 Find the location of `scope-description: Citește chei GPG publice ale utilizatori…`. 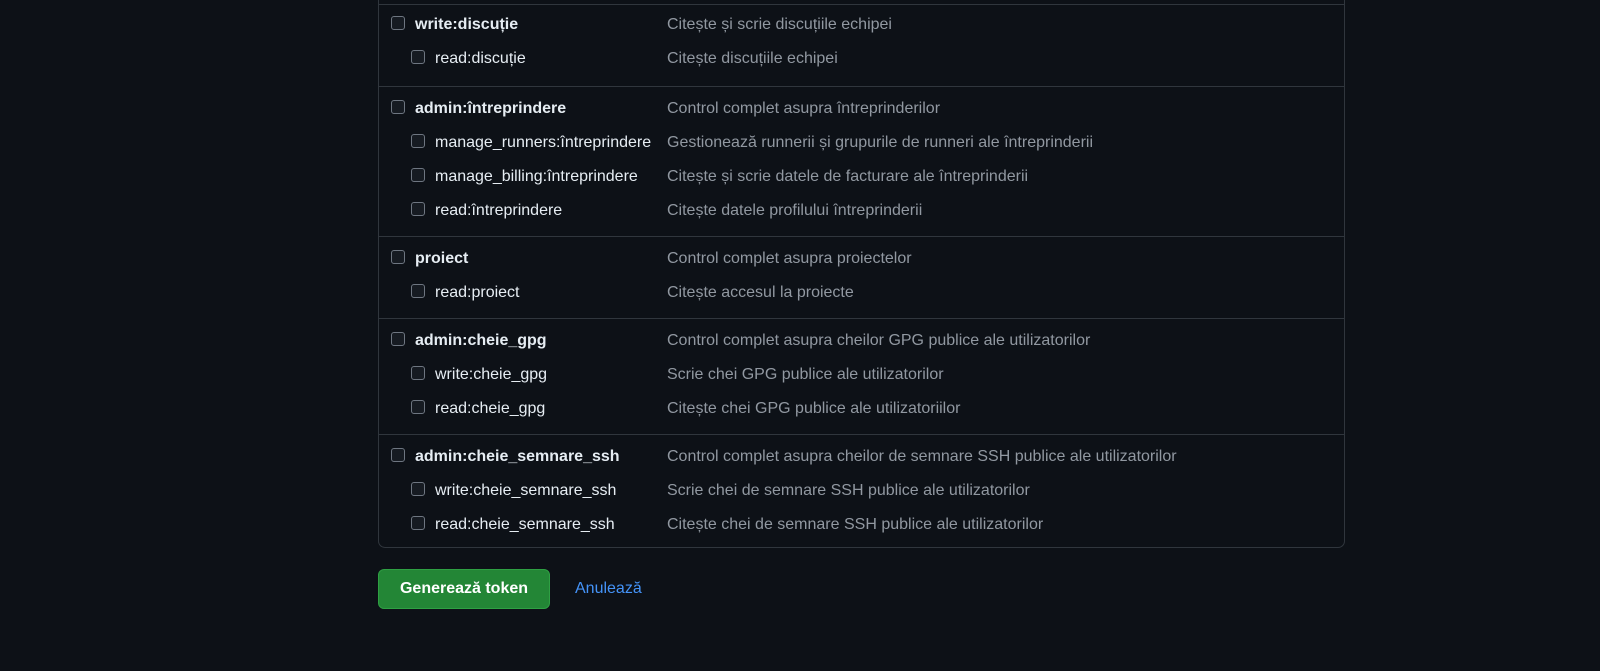

scope-description: Citește chei GPG publice ale utilizatori… is located at coordinates (814, 408).